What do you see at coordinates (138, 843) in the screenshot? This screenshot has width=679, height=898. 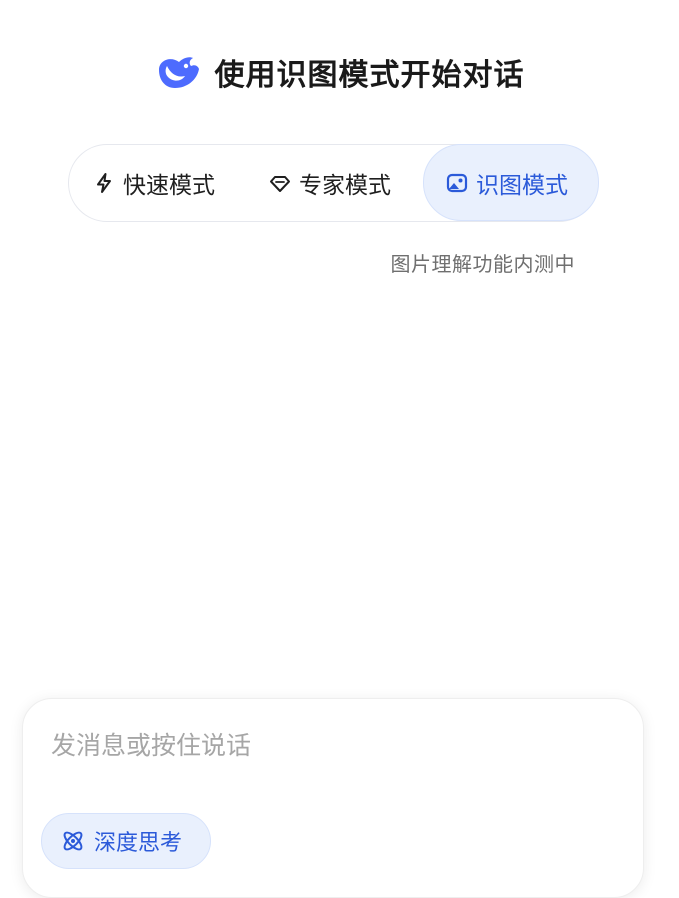 I see `deep-think-label: 深度思考` at bounding box center [138, 843].